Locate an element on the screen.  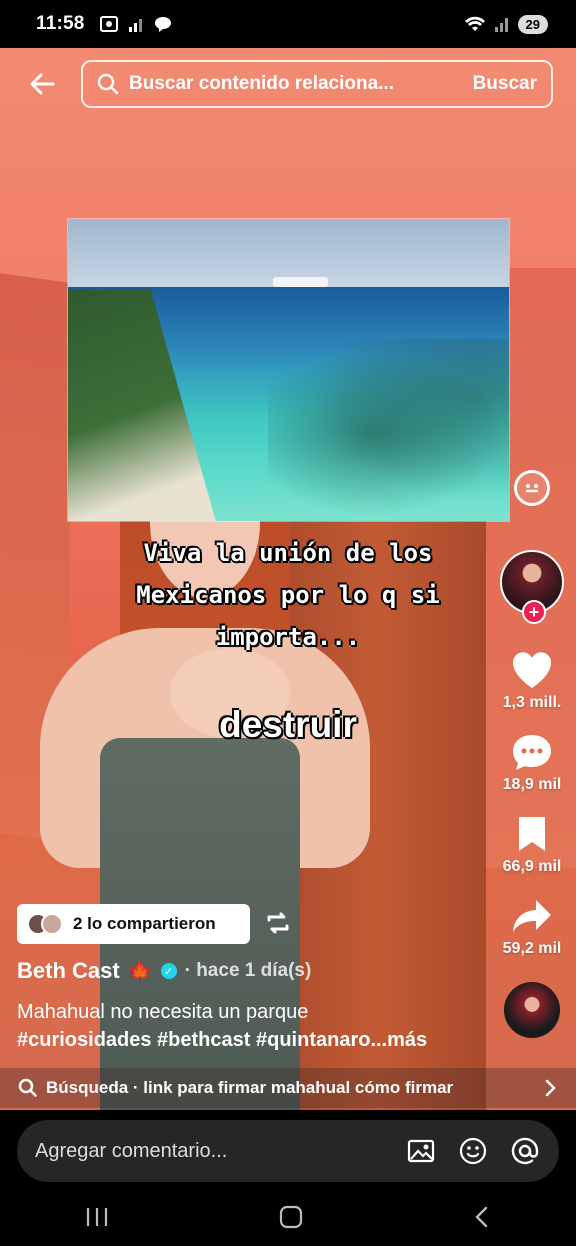
home-button is located at coordinates (291, 1219).